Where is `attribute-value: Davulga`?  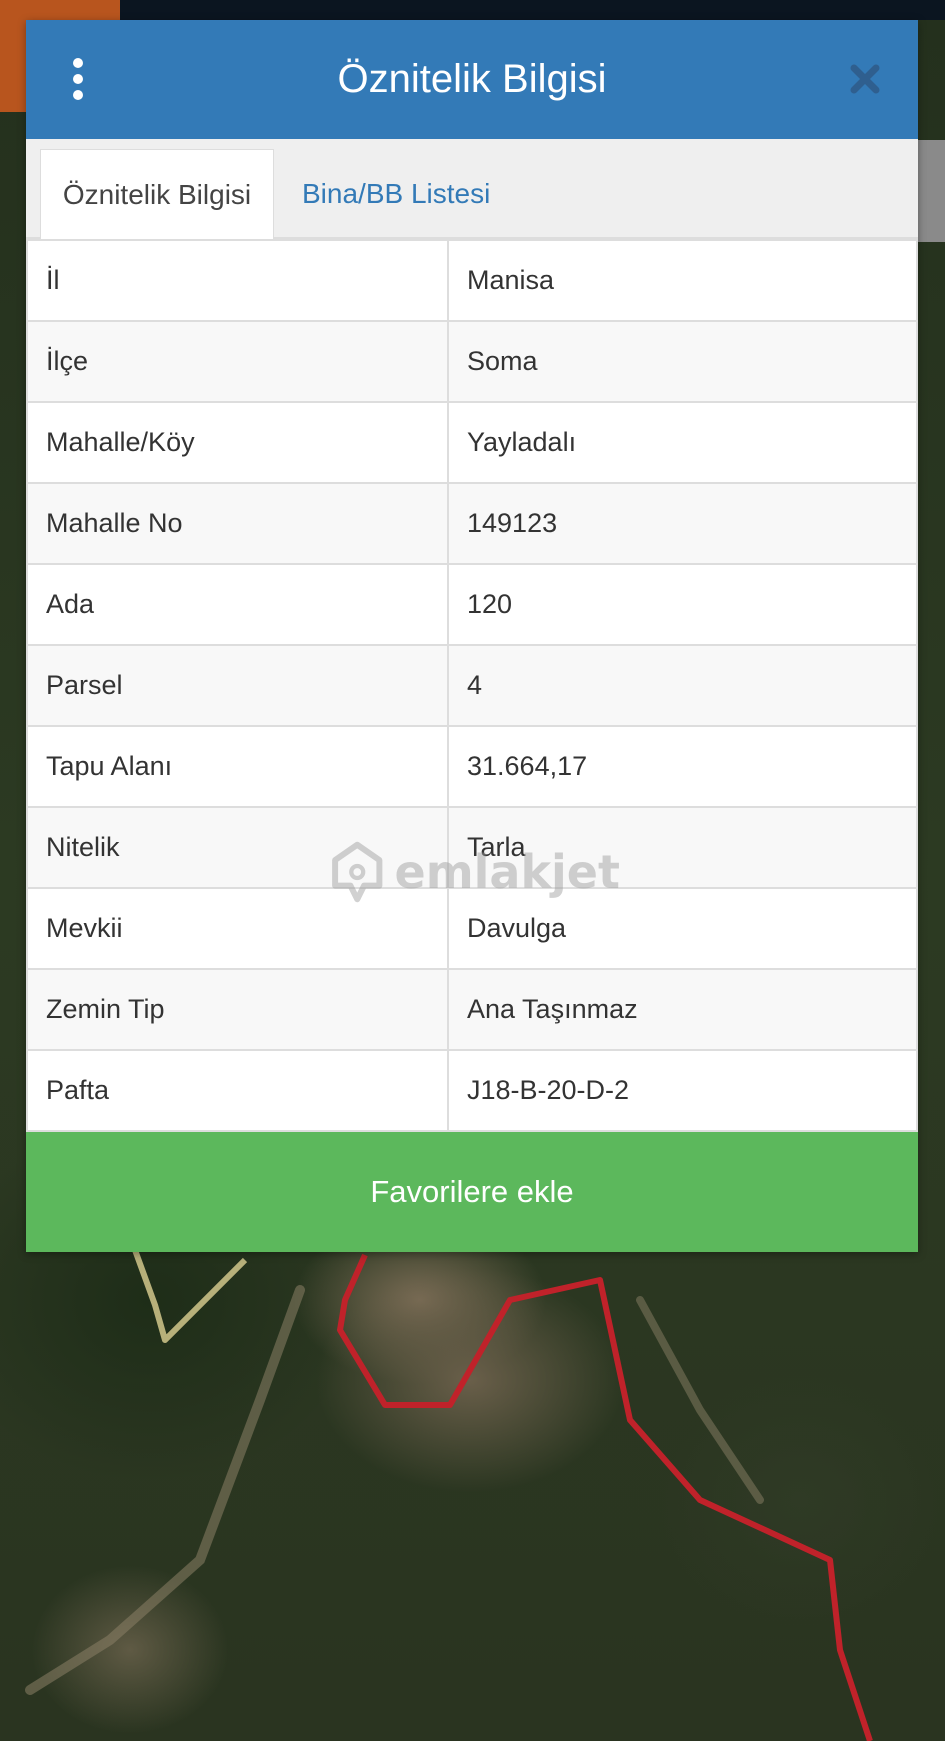
attribute-value: Davulga is located at coordinates (682, 928).